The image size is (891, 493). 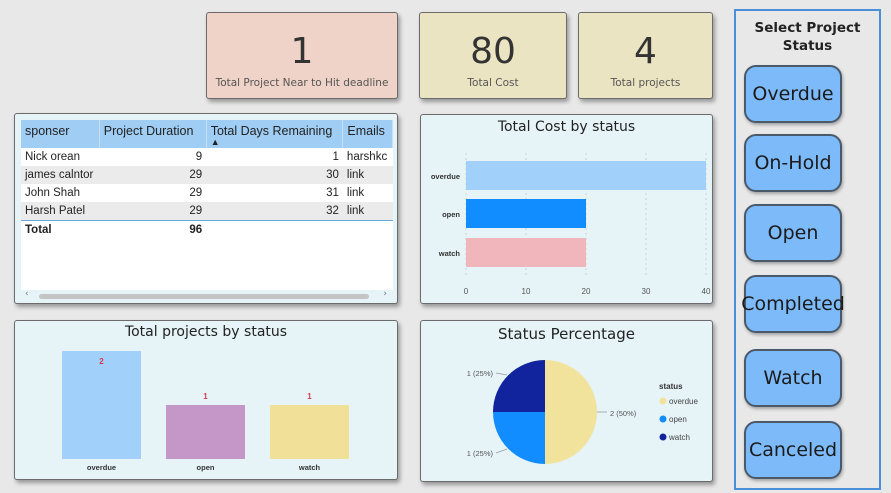 I want to click on kpi-label: Total Cost, so click(x=493, y=83).